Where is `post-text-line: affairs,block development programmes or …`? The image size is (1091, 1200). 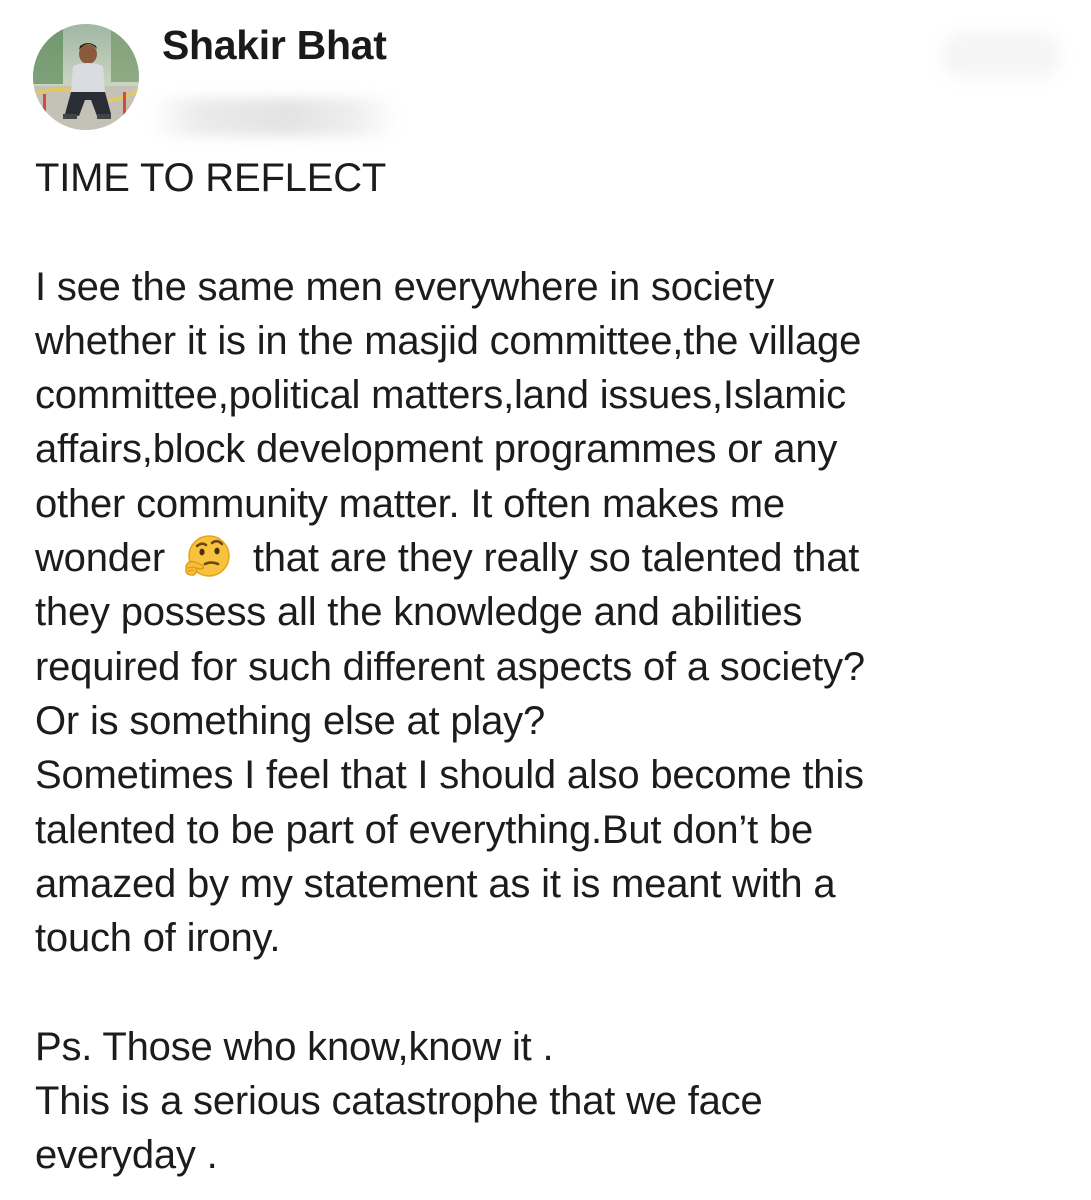 post-text-line: affairs,block development programmes or … is located at coordinates (436, 449).